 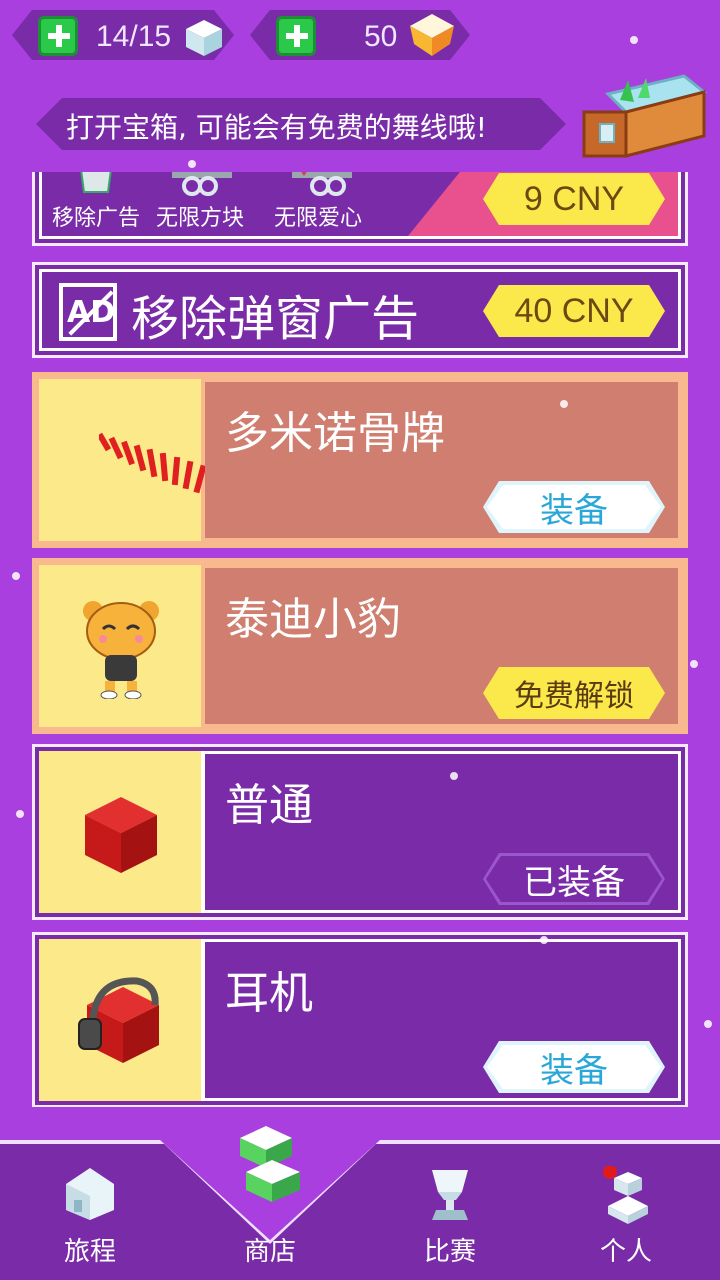 I want to click on equip-label-domino: 装备, so click(x=574, y=510).